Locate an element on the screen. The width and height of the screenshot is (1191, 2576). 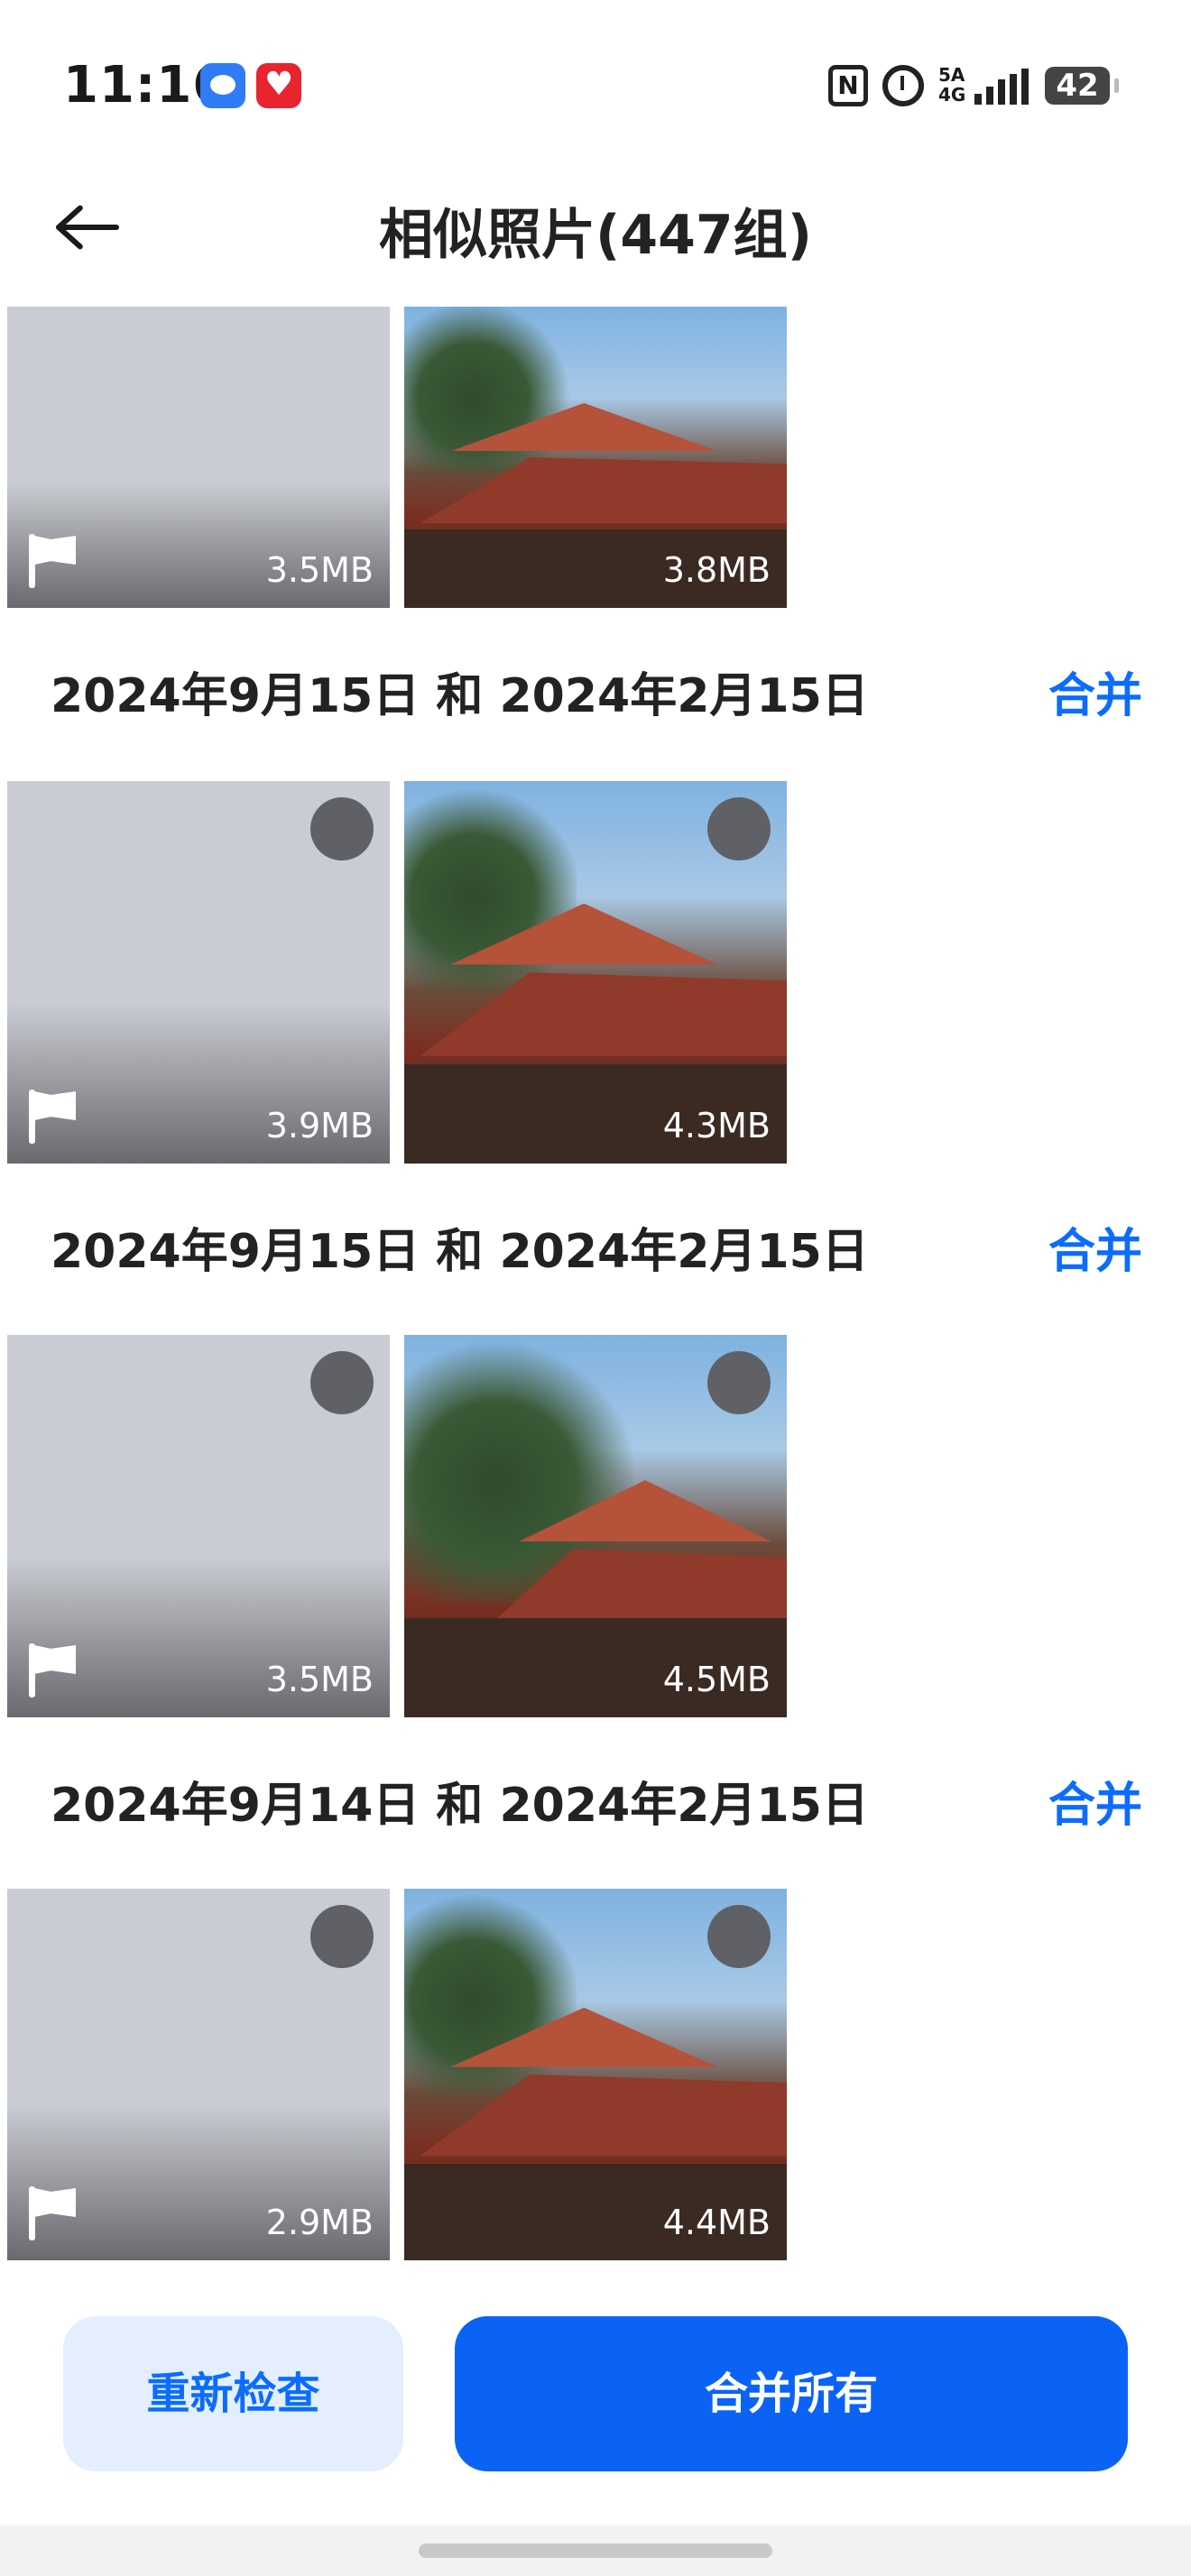
nfc-icon: N is located at coordinates (848, 85).